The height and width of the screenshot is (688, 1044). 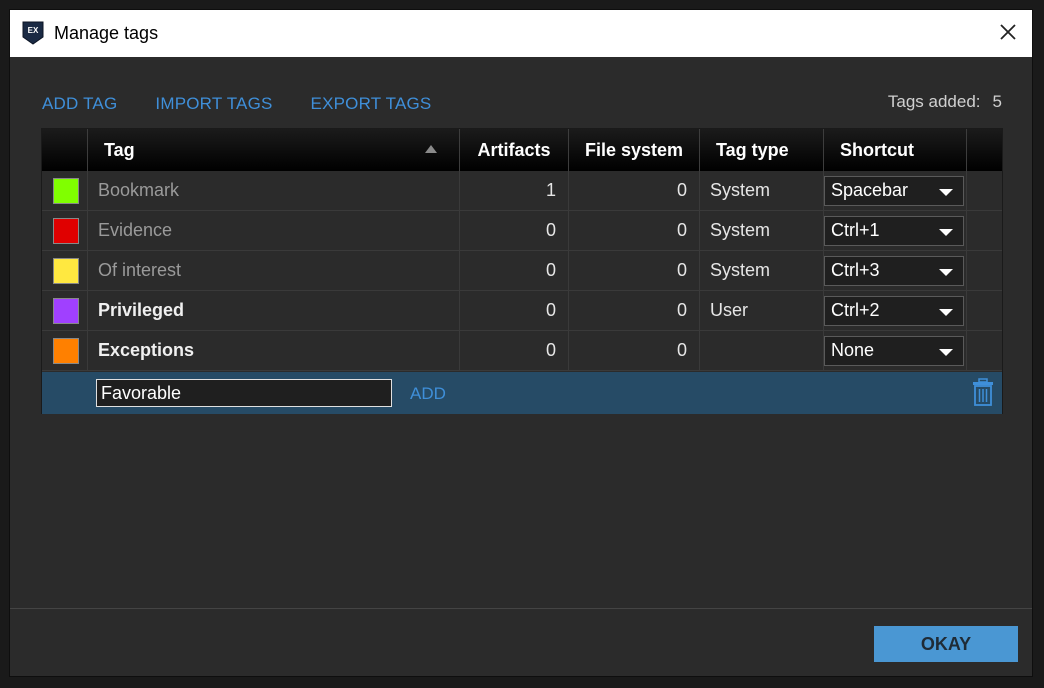 I want to click on footer-divider, so click(x=521, y=608).